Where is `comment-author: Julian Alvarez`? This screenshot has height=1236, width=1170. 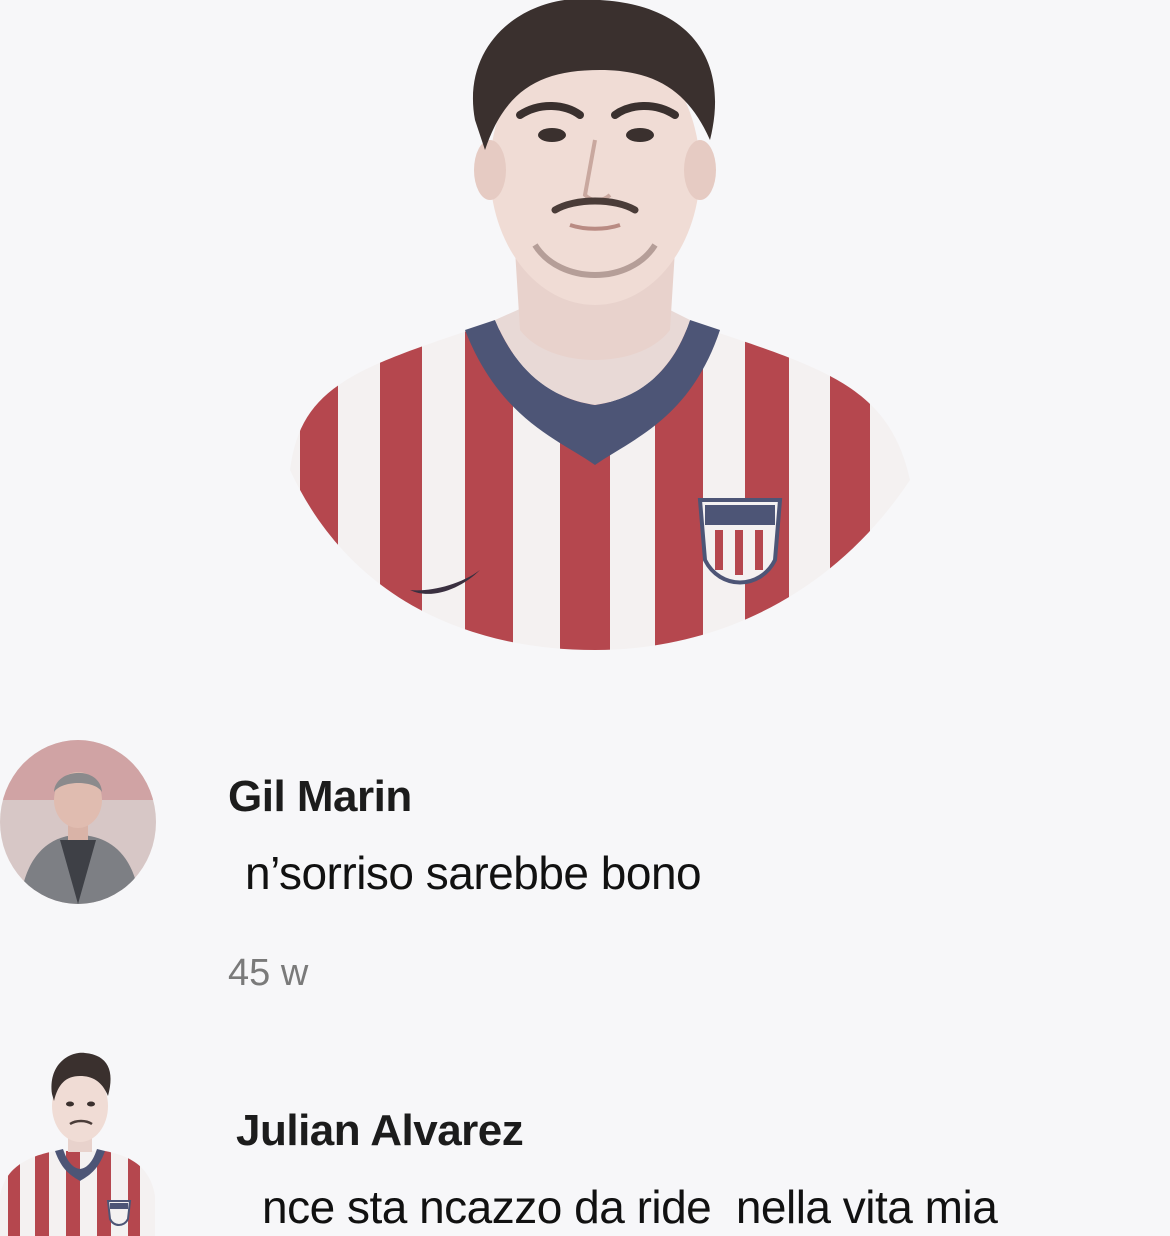 comment-author: Julian Alvarez is located at coordinates (380, 1131).